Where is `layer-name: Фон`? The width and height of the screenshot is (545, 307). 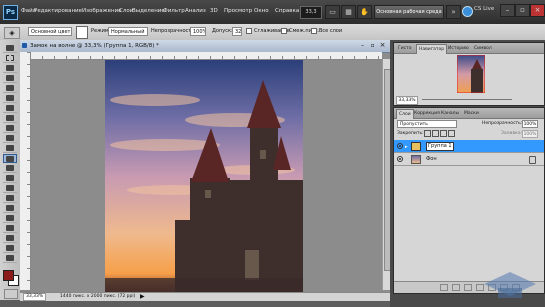
layer-name: Фон is located at coordinates (431, 159).